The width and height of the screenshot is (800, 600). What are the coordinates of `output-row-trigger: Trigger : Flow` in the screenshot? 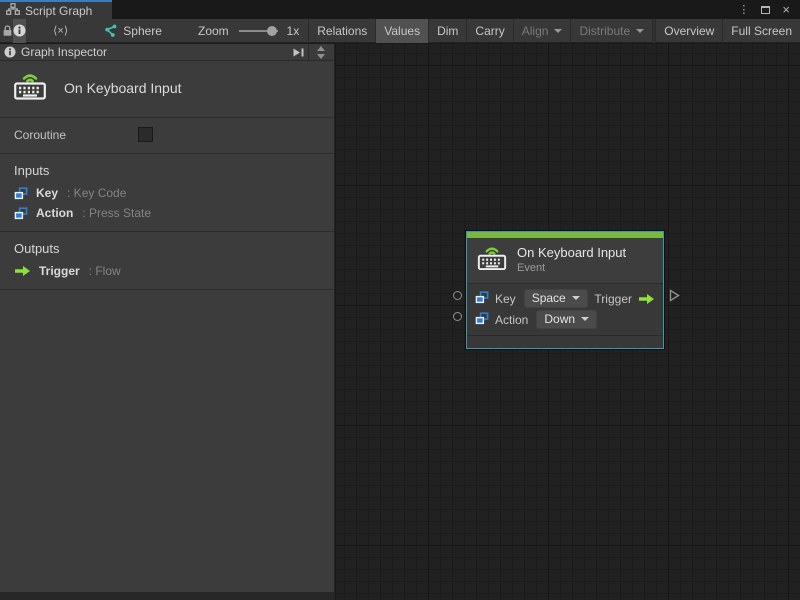 It's located at (167, 271).